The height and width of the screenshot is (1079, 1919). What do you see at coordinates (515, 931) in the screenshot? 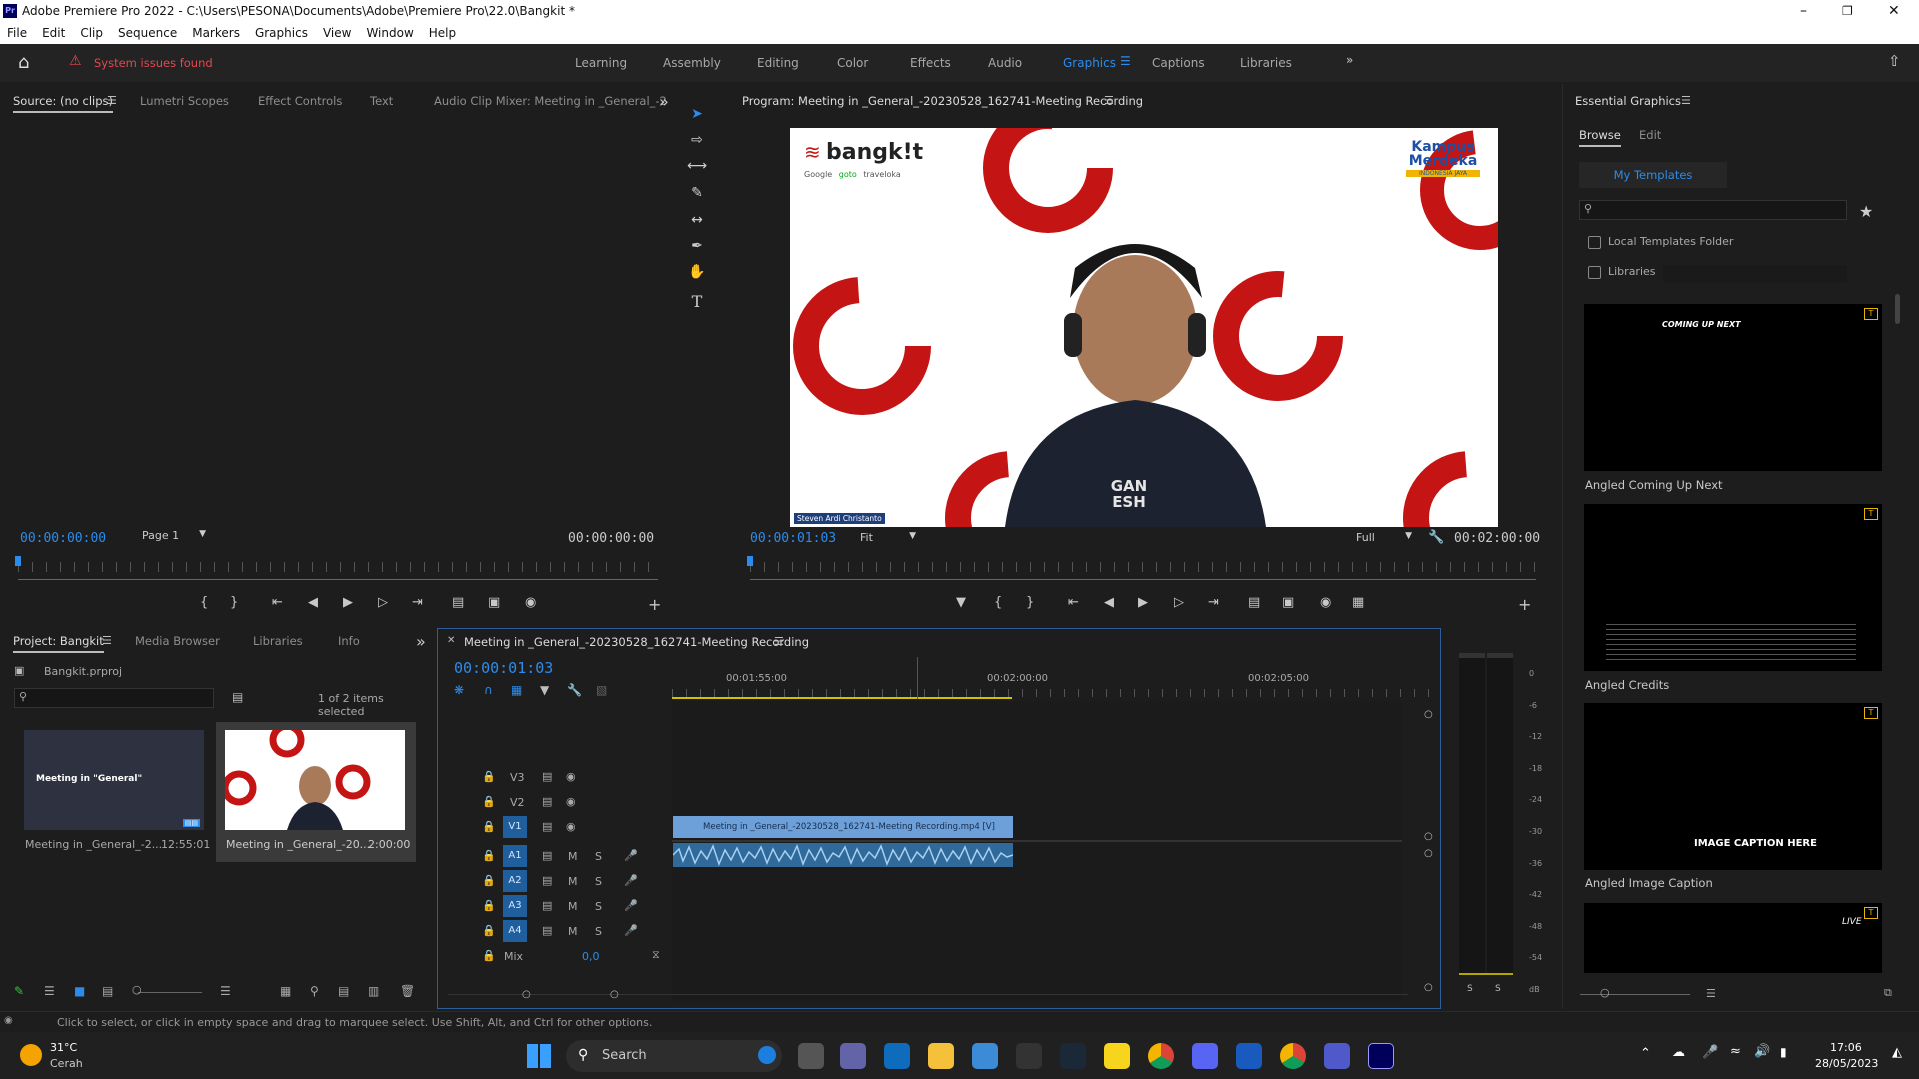
I see `track-name: A4` at bounding box center [515, 931].